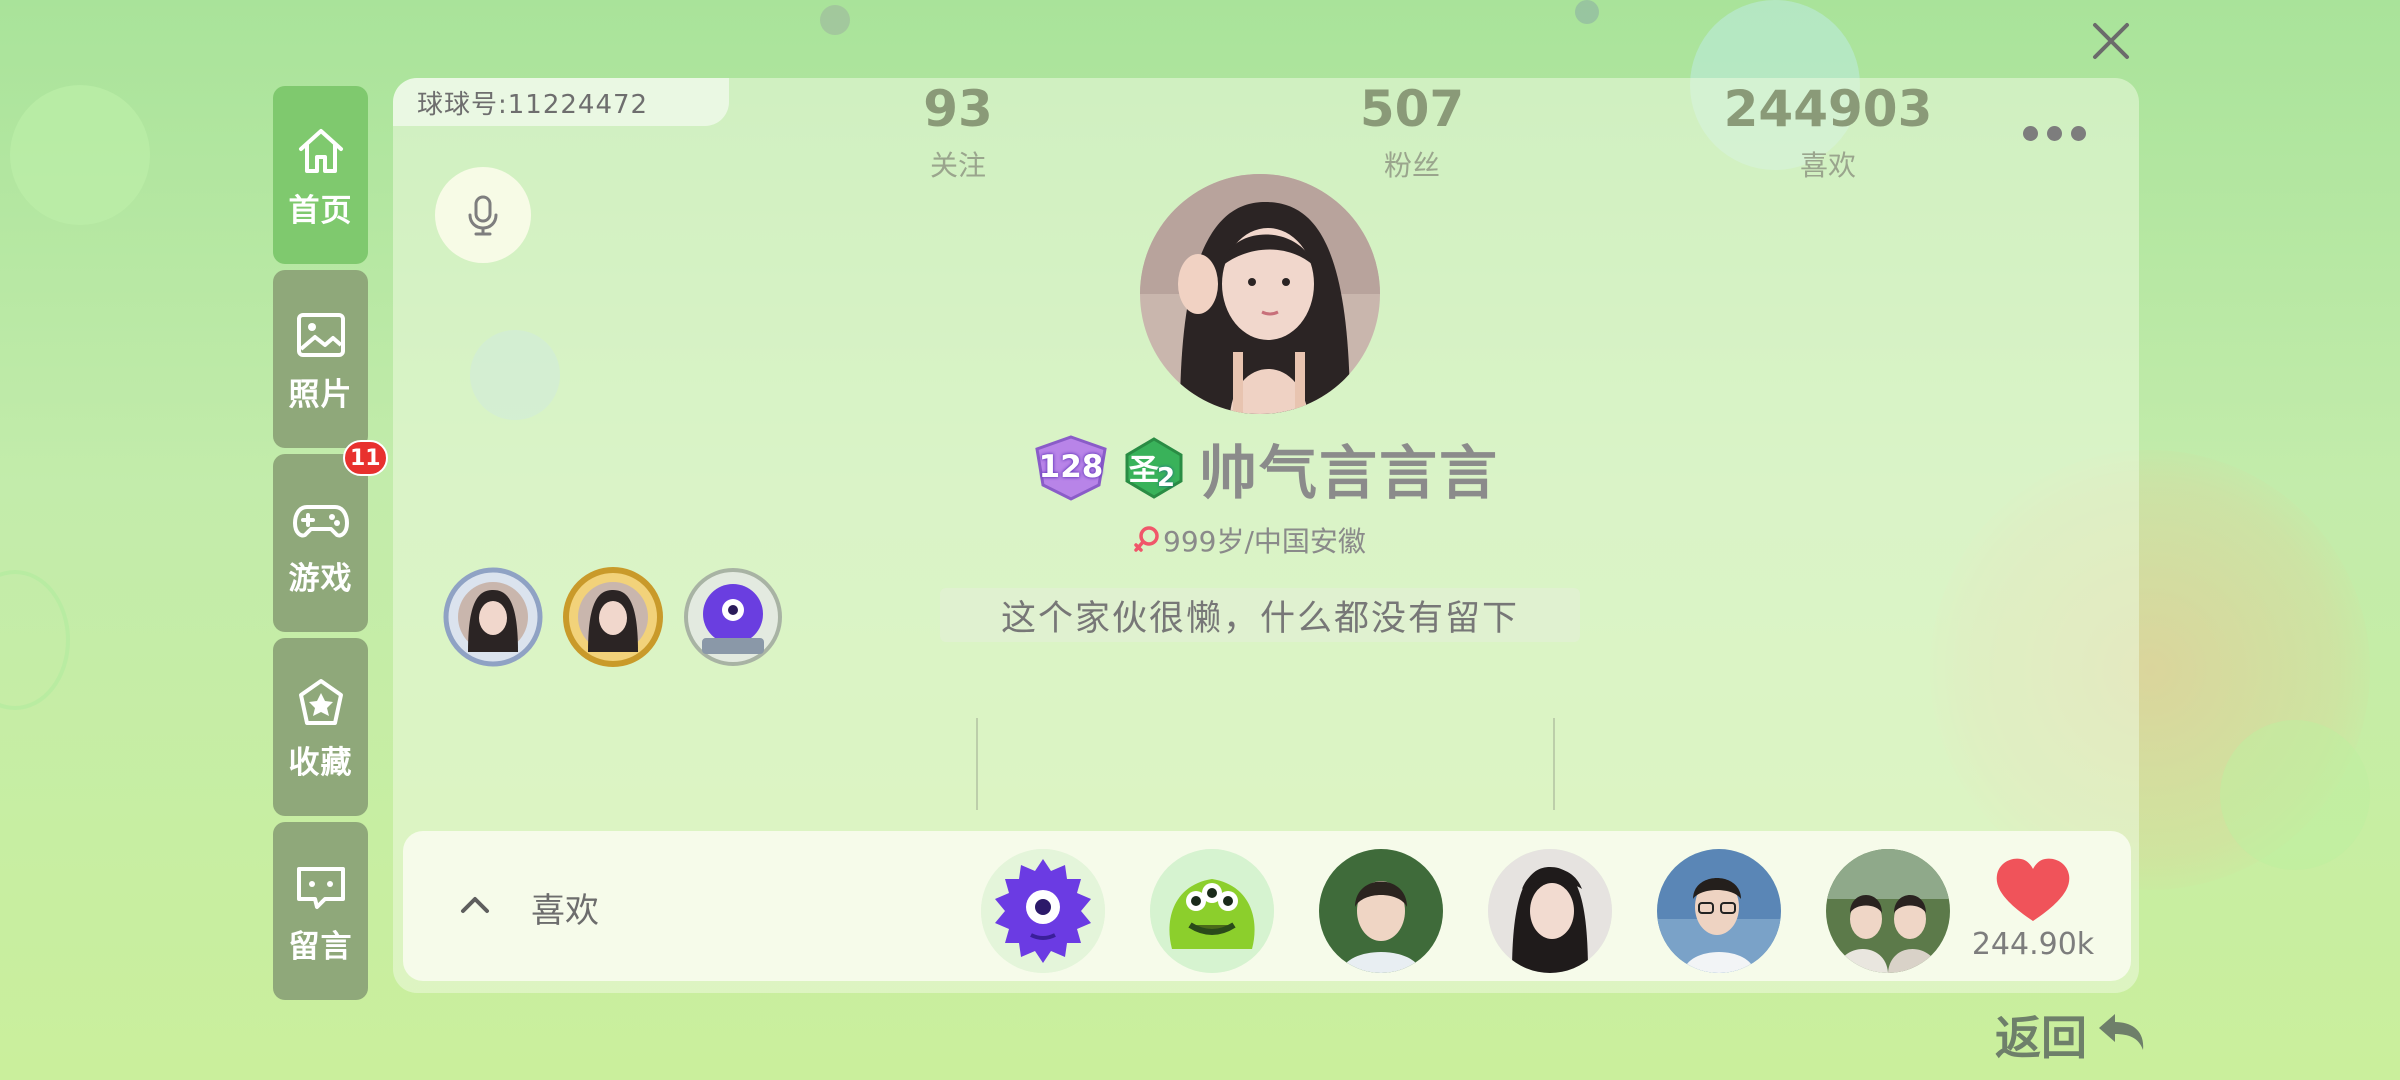  I want to click on girl-photo-avatar, so click(1550, 911).